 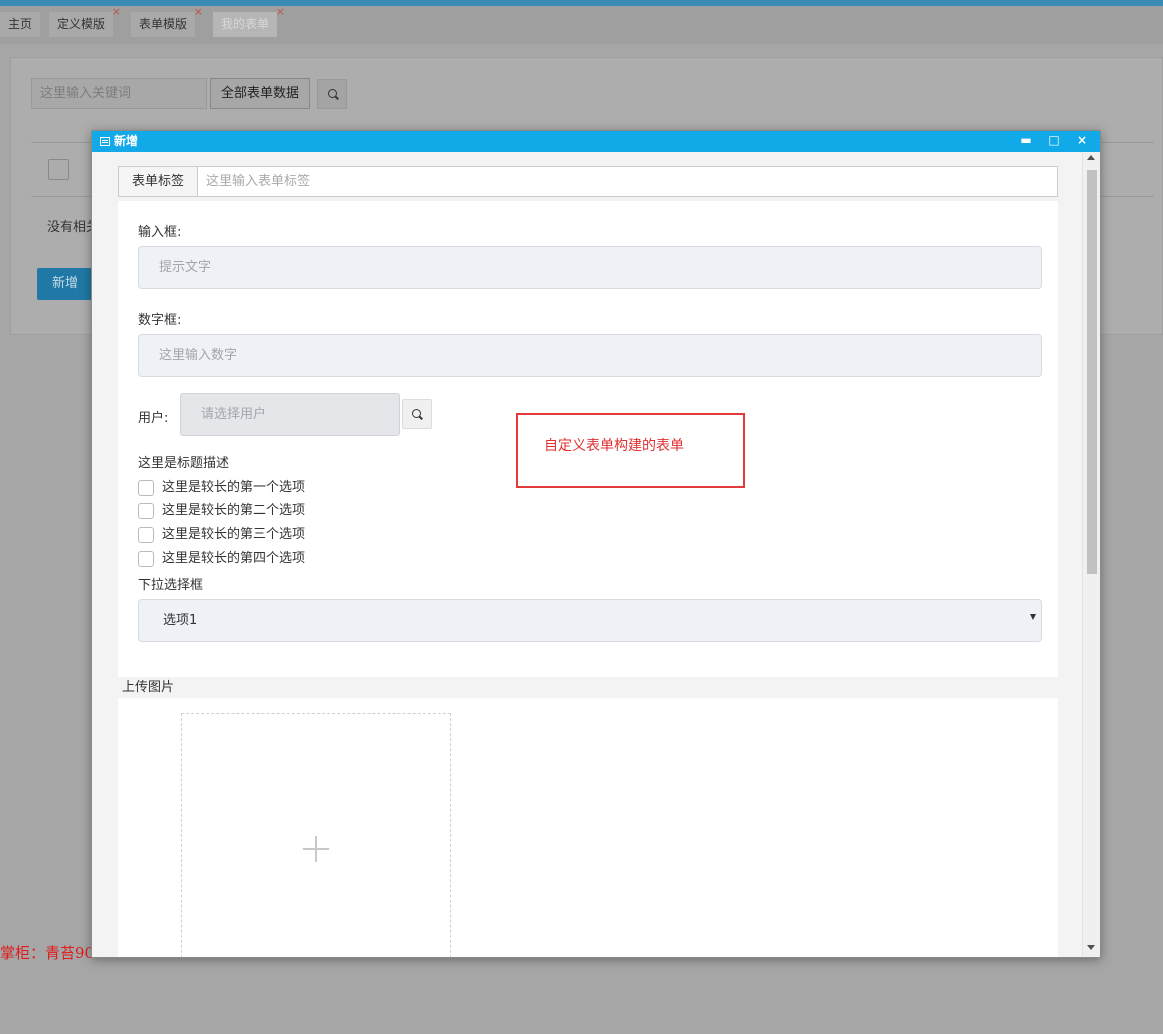 What do you see at coordinates (171, 585) in the screenshot?
I see `select-field-label: 下拉选择框` at bounding box center [171, 585].